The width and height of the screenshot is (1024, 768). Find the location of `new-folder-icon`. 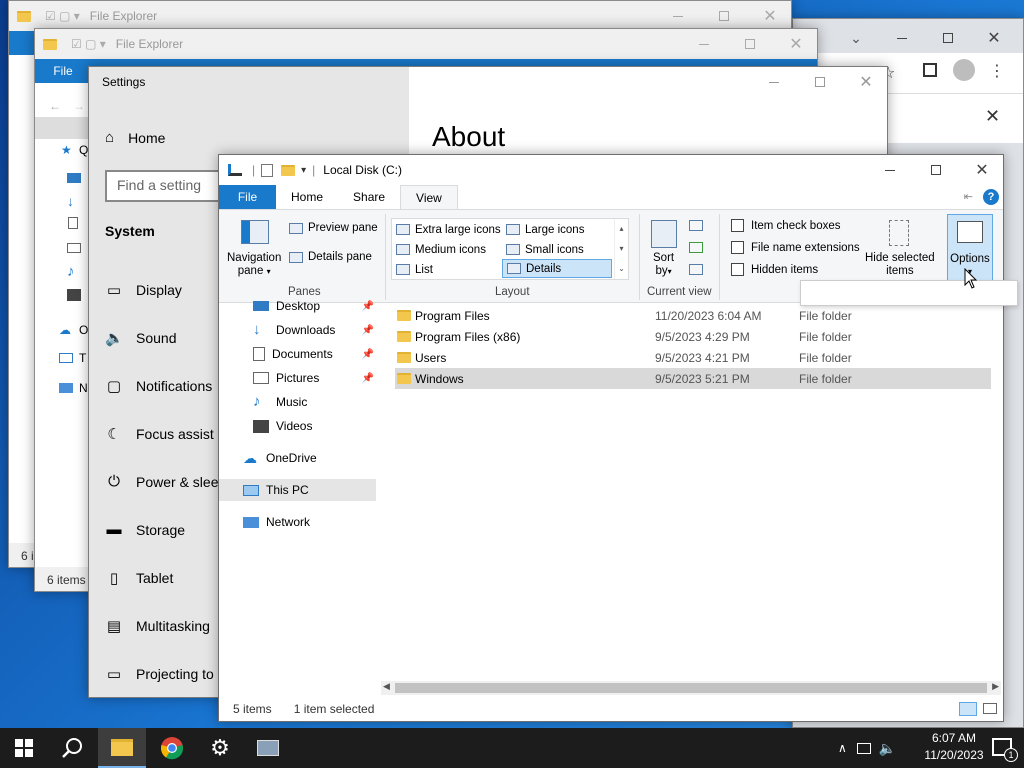

new-folder-icon is located at coordinates (288, 170).